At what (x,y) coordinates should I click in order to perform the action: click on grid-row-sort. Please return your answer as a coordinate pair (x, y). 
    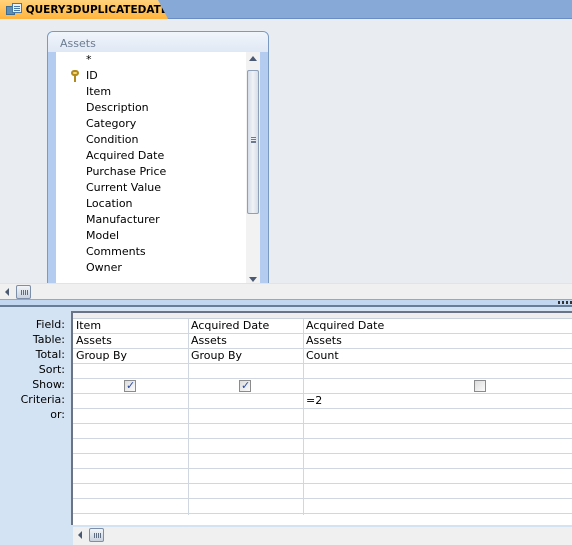
    Looking at the image, I should click on (322, 371).